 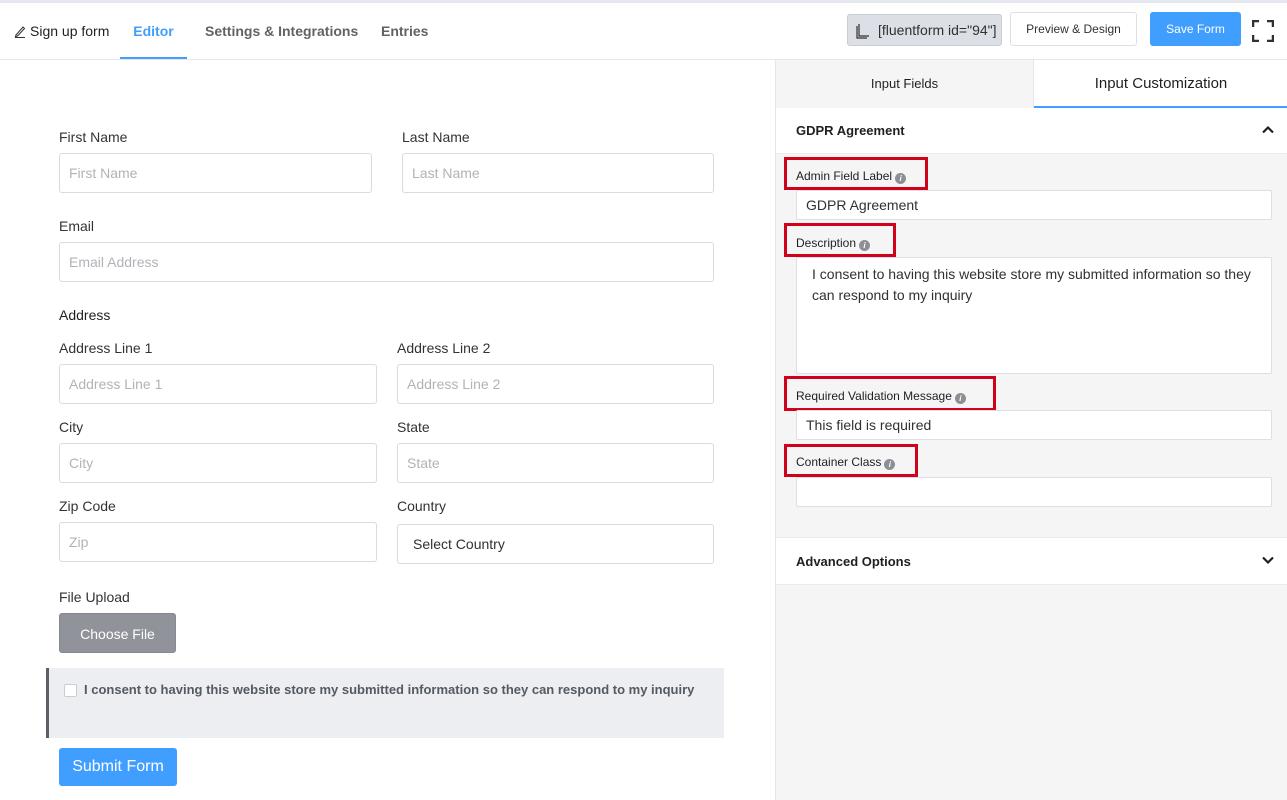 What do you see at coordinates (422, 506) in the screenshot?
I see `country-label: Country` at bounding box center [422, 506].